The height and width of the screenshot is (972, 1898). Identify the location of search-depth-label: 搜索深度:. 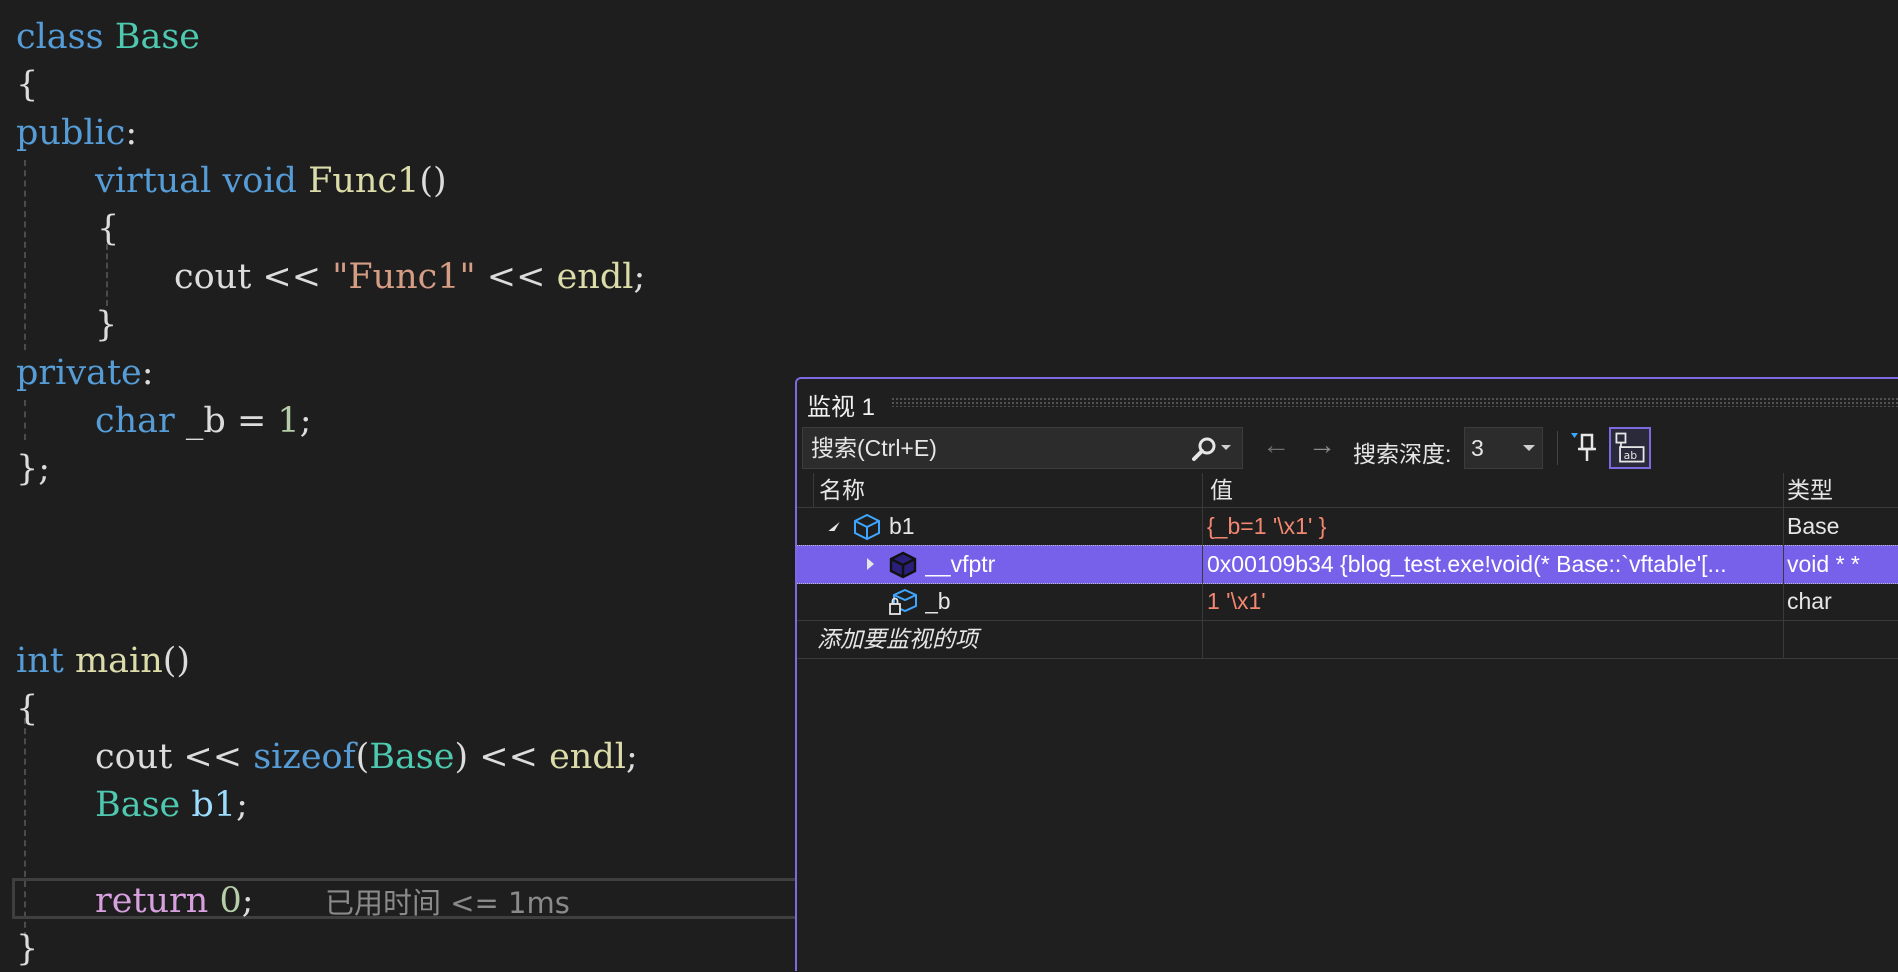
(1402, 454).